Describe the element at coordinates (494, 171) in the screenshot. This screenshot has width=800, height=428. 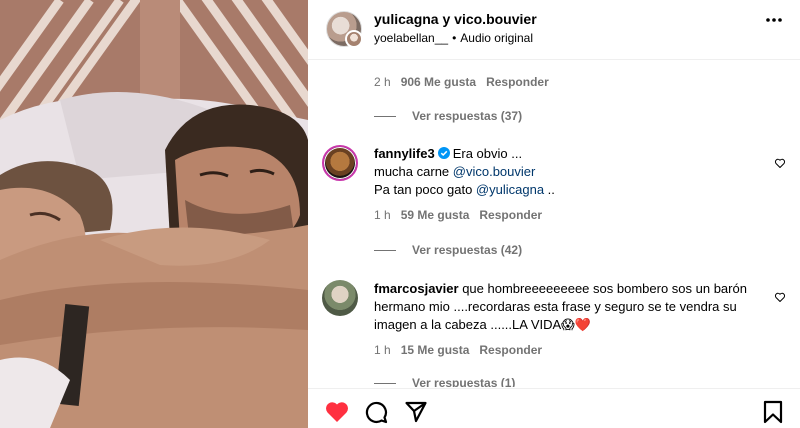
I see `mention-link: @vico.bouvier` at that location.